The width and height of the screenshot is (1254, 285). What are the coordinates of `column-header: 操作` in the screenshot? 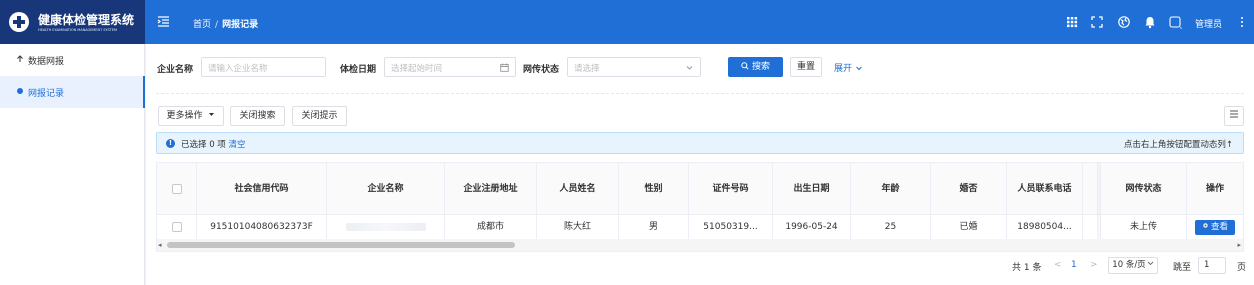 It's located at (1215, 189).